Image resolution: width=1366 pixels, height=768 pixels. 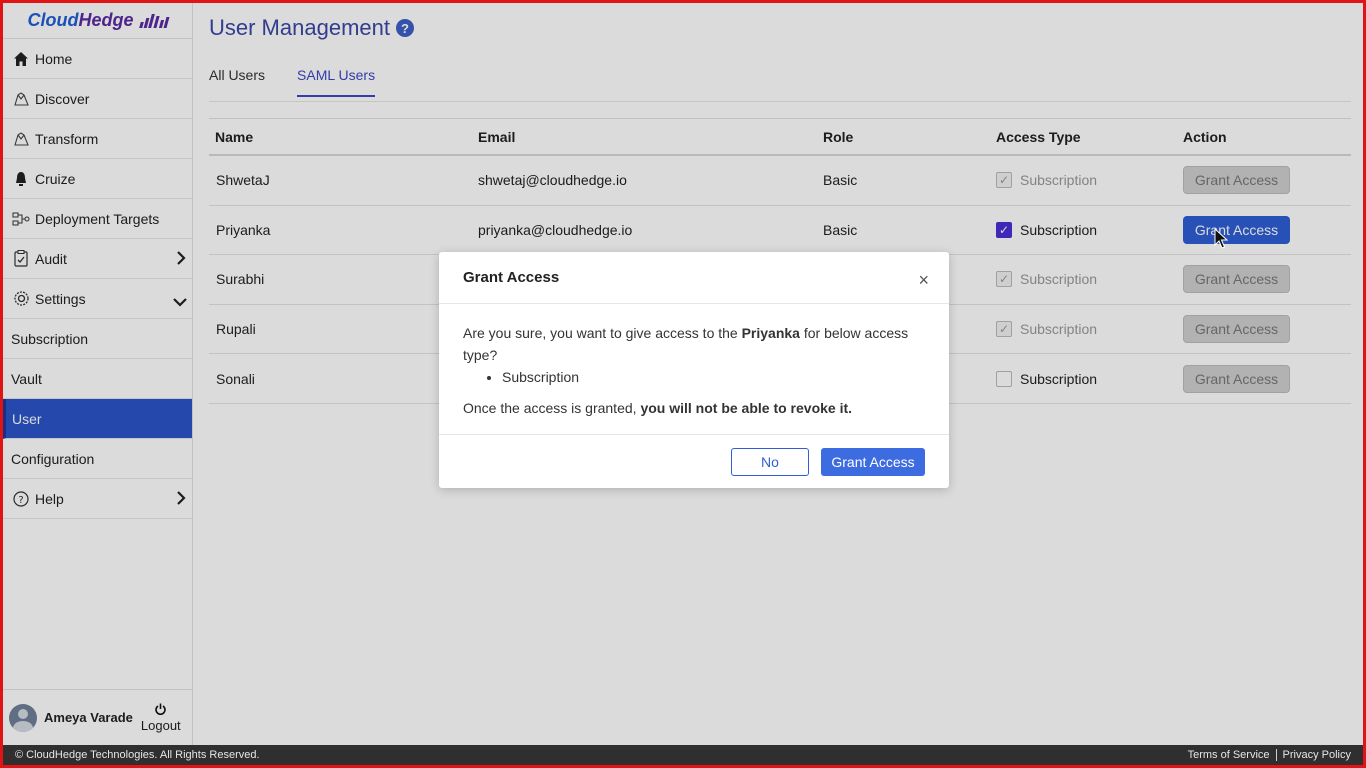 I want to click on list-item: Subscription, so click(x=713, y=377).